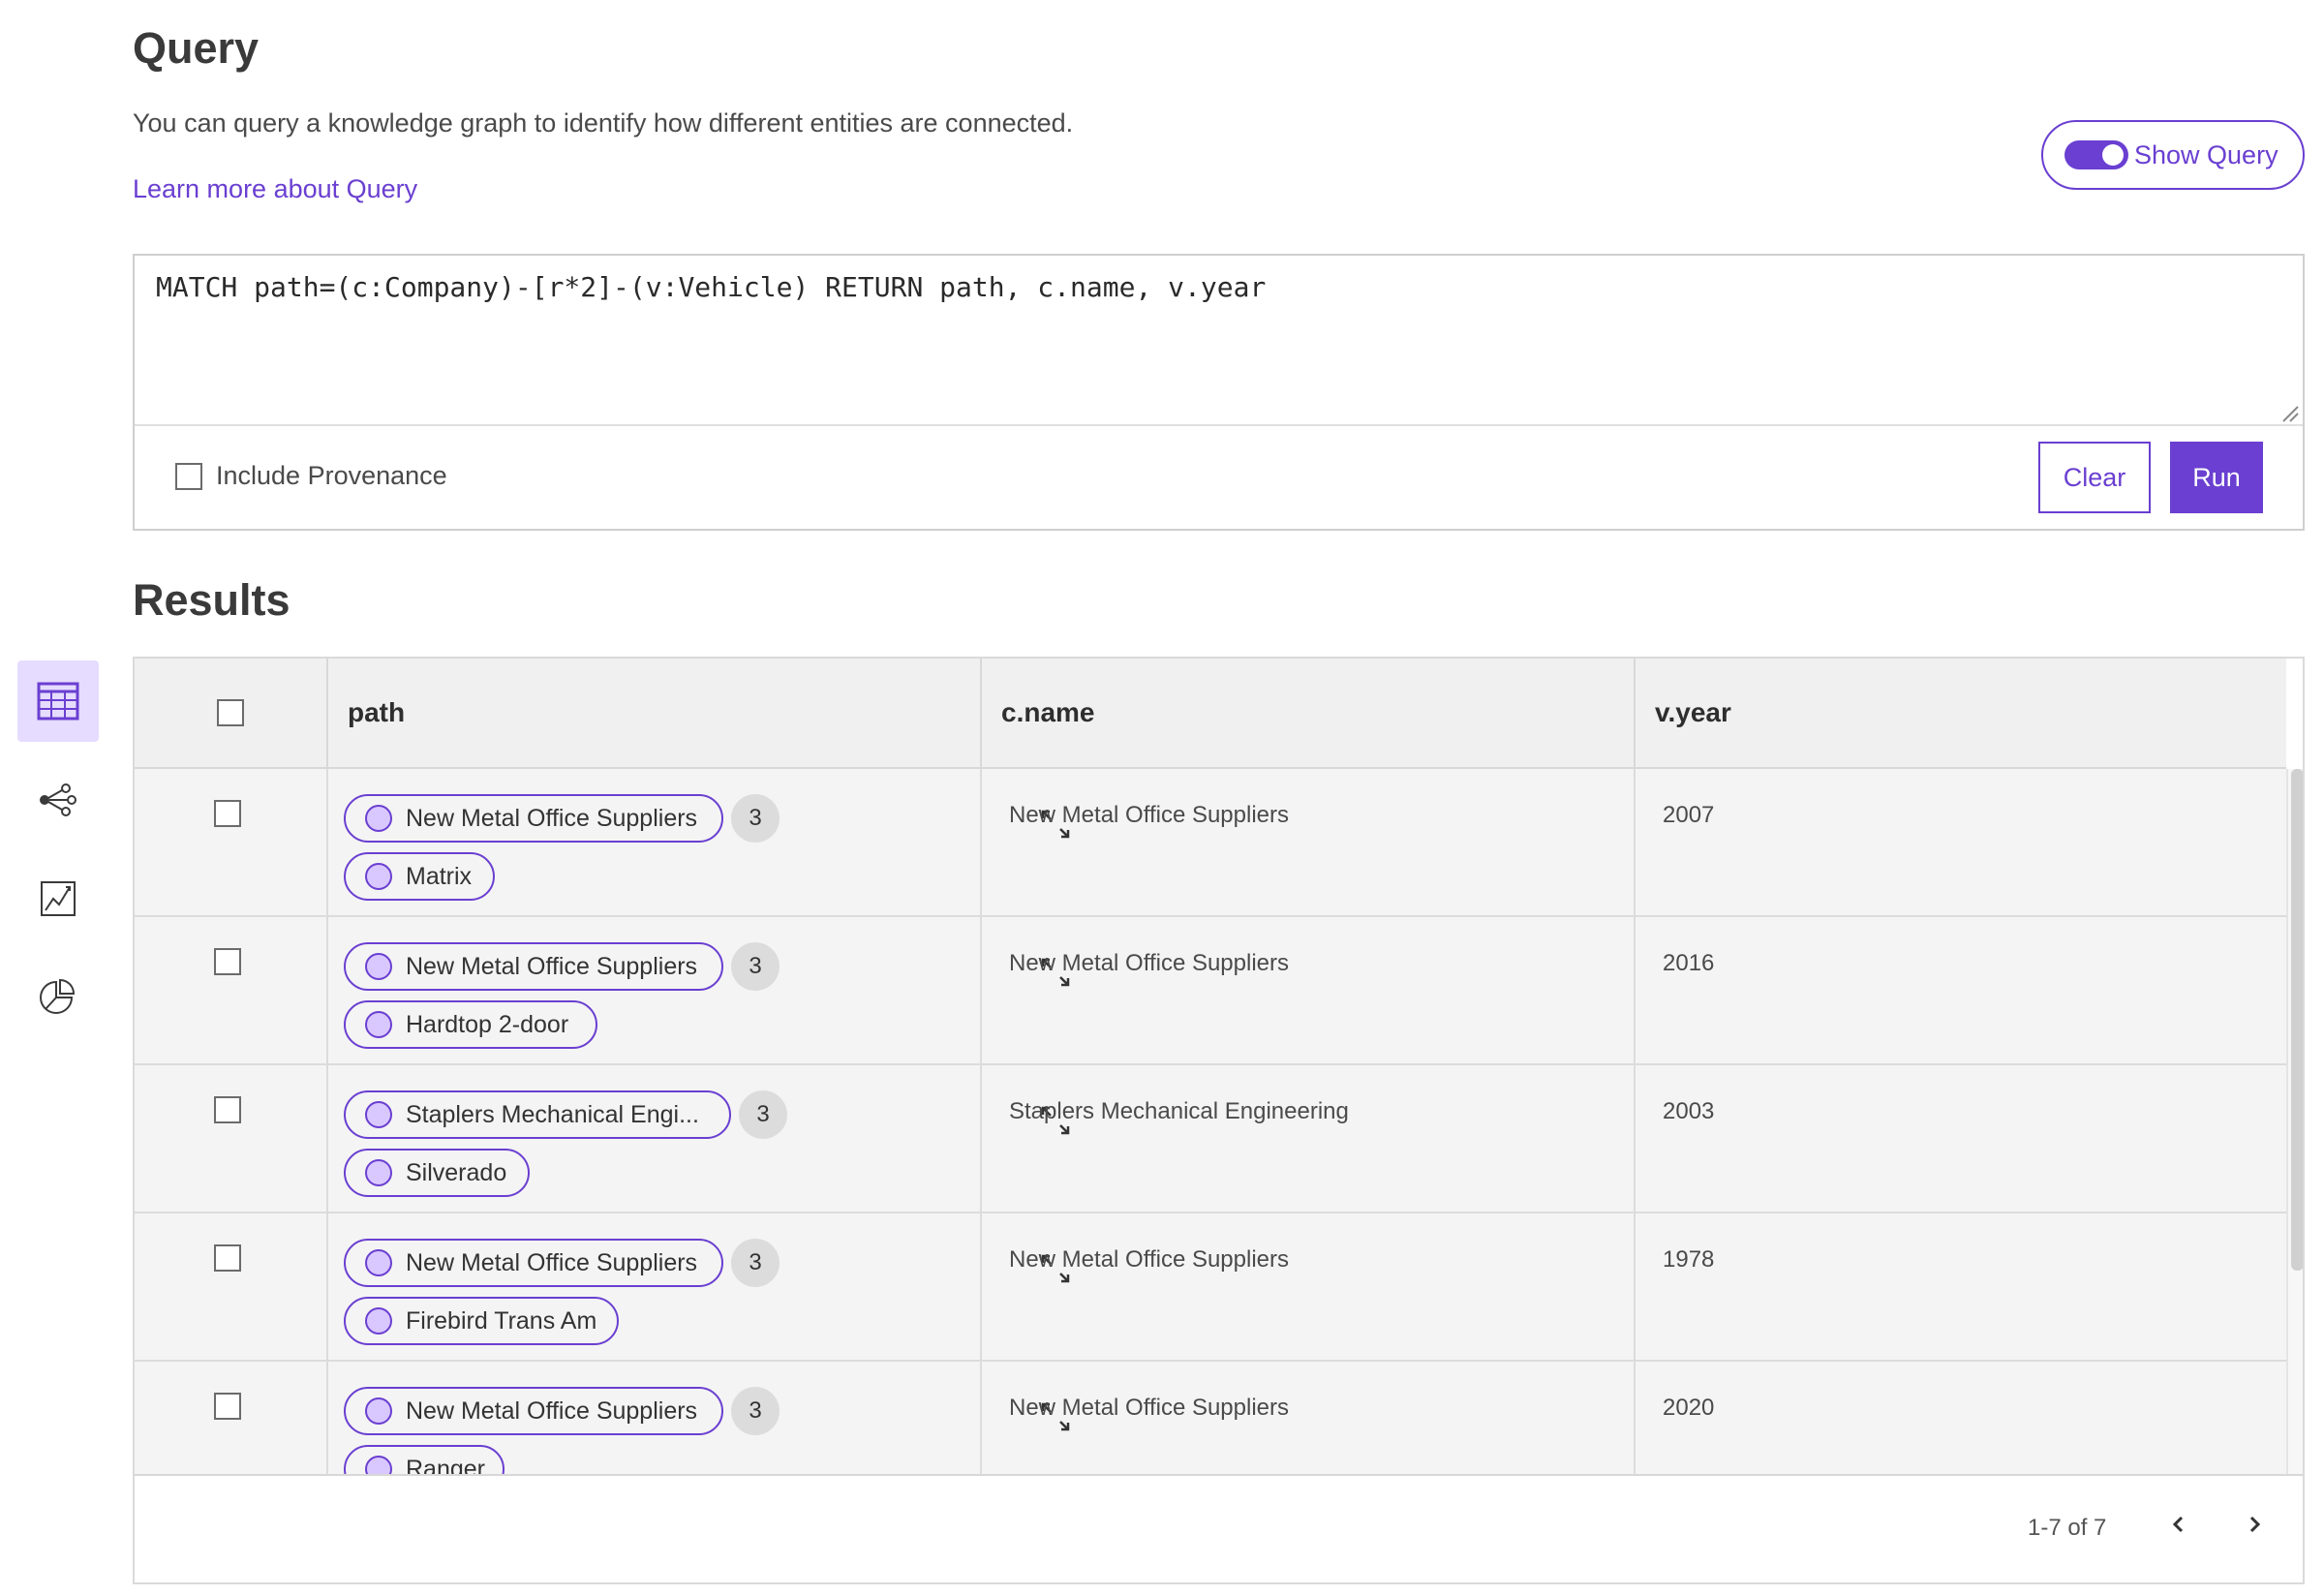 This screenshot has height=1596, width=2324. Describe the element at coordinates (1219, 341) in the screenshot. I see `query-input` at that location.